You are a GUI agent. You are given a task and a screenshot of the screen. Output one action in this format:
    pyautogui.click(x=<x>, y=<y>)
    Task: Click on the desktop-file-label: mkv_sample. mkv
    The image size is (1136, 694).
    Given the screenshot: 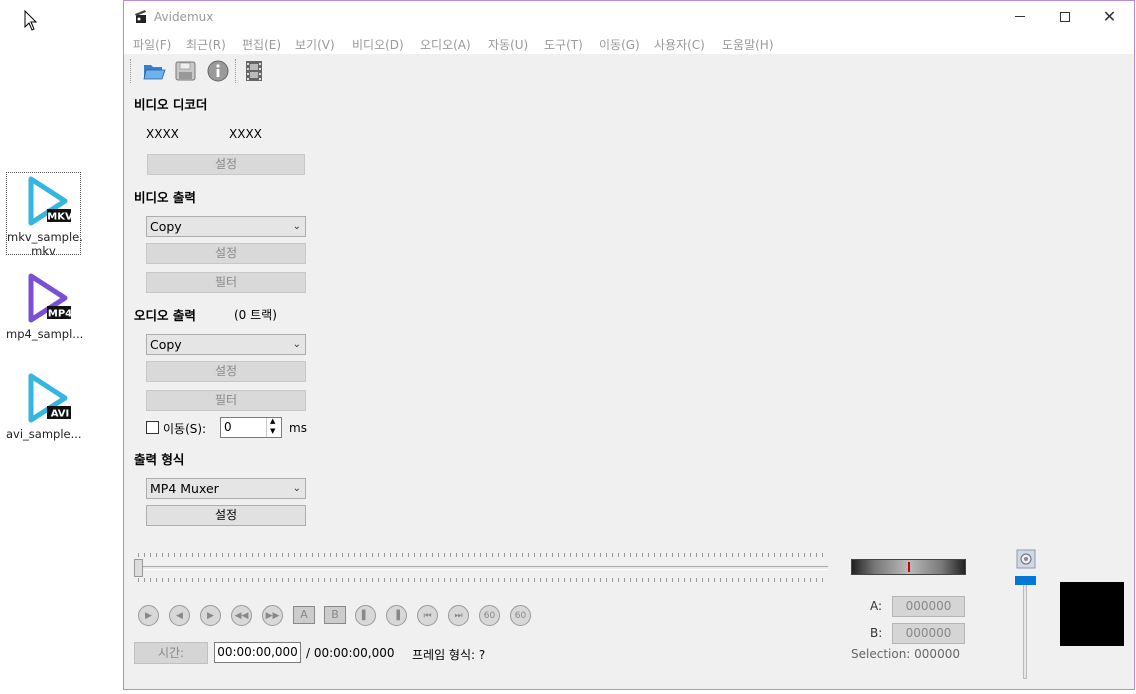 What is the action you would take?
    pyautogui.click(x=45, y=244)
    